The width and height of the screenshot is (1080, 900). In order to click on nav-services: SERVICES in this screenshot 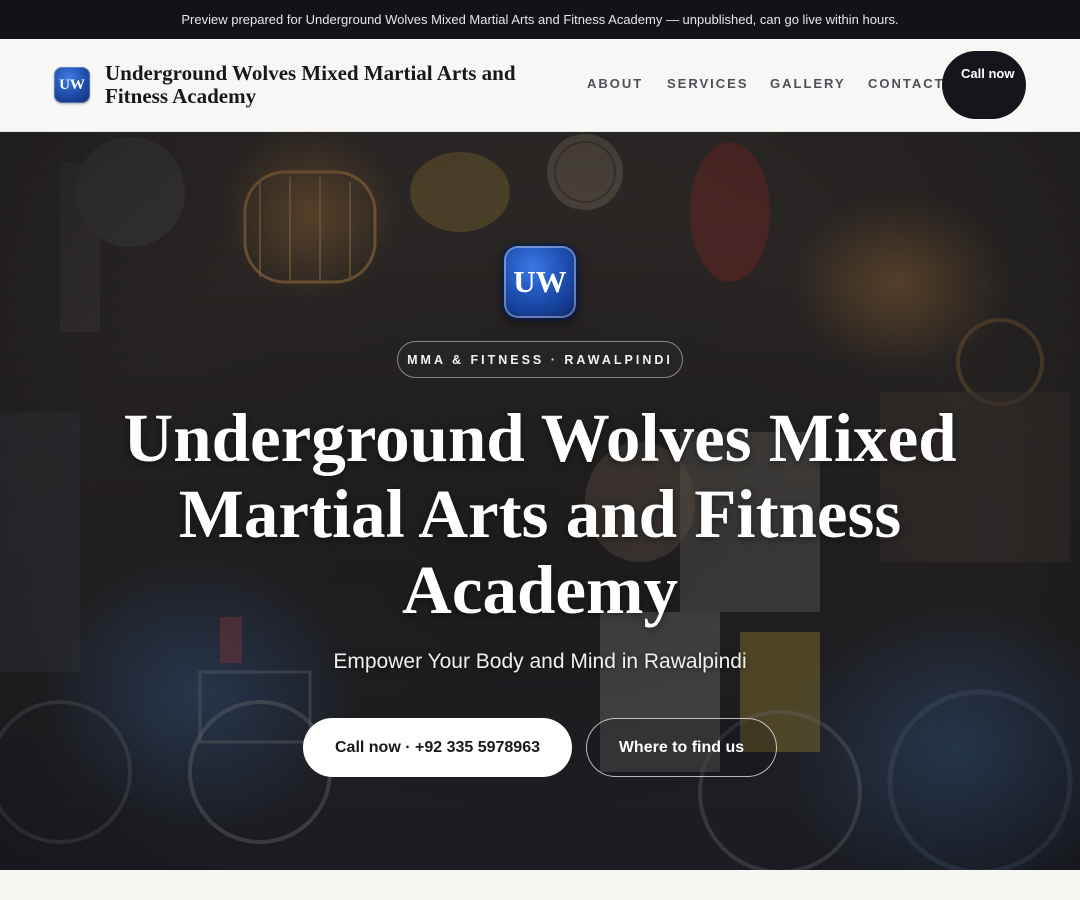, I will do `click(708, 83)`.